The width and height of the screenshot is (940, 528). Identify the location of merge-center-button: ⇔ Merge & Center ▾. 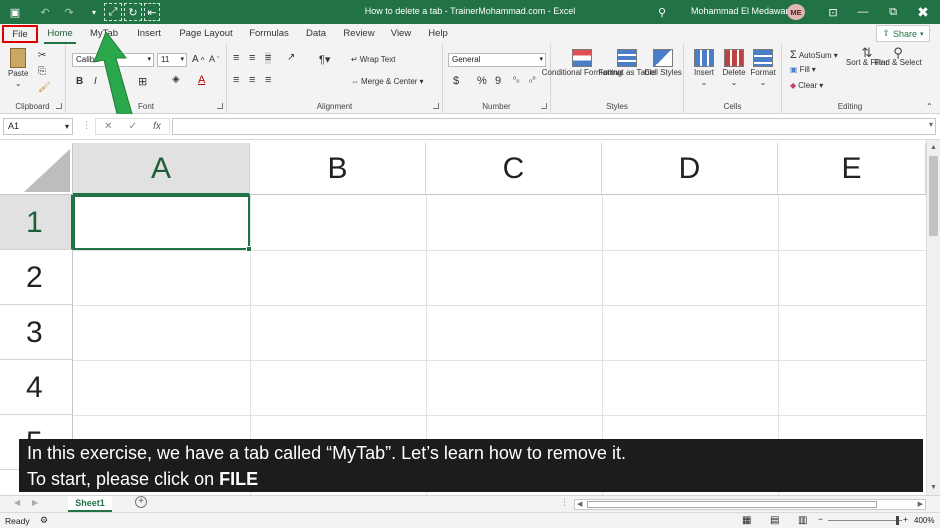
(387, 81).